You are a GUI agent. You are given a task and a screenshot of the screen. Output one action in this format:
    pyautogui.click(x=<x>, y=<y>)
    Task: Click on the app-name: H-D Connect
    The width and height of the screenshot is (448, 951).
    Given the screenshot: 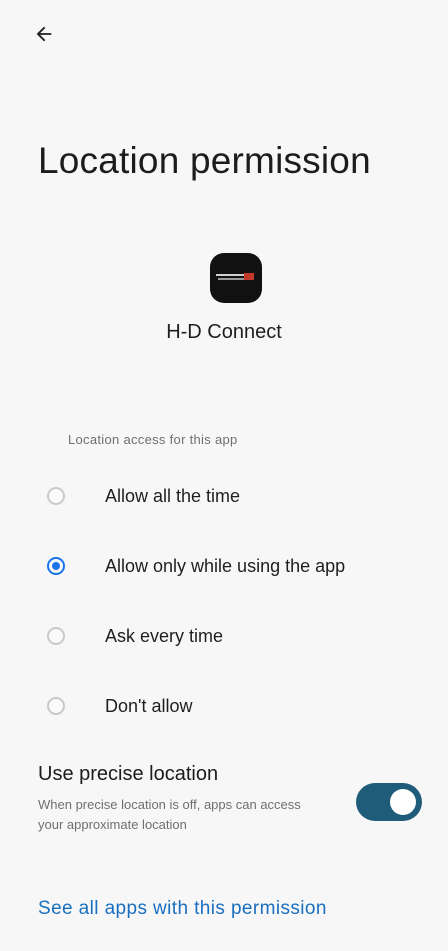 What is the action you would take?
    pyautogui.click(x=224, y=332)
    